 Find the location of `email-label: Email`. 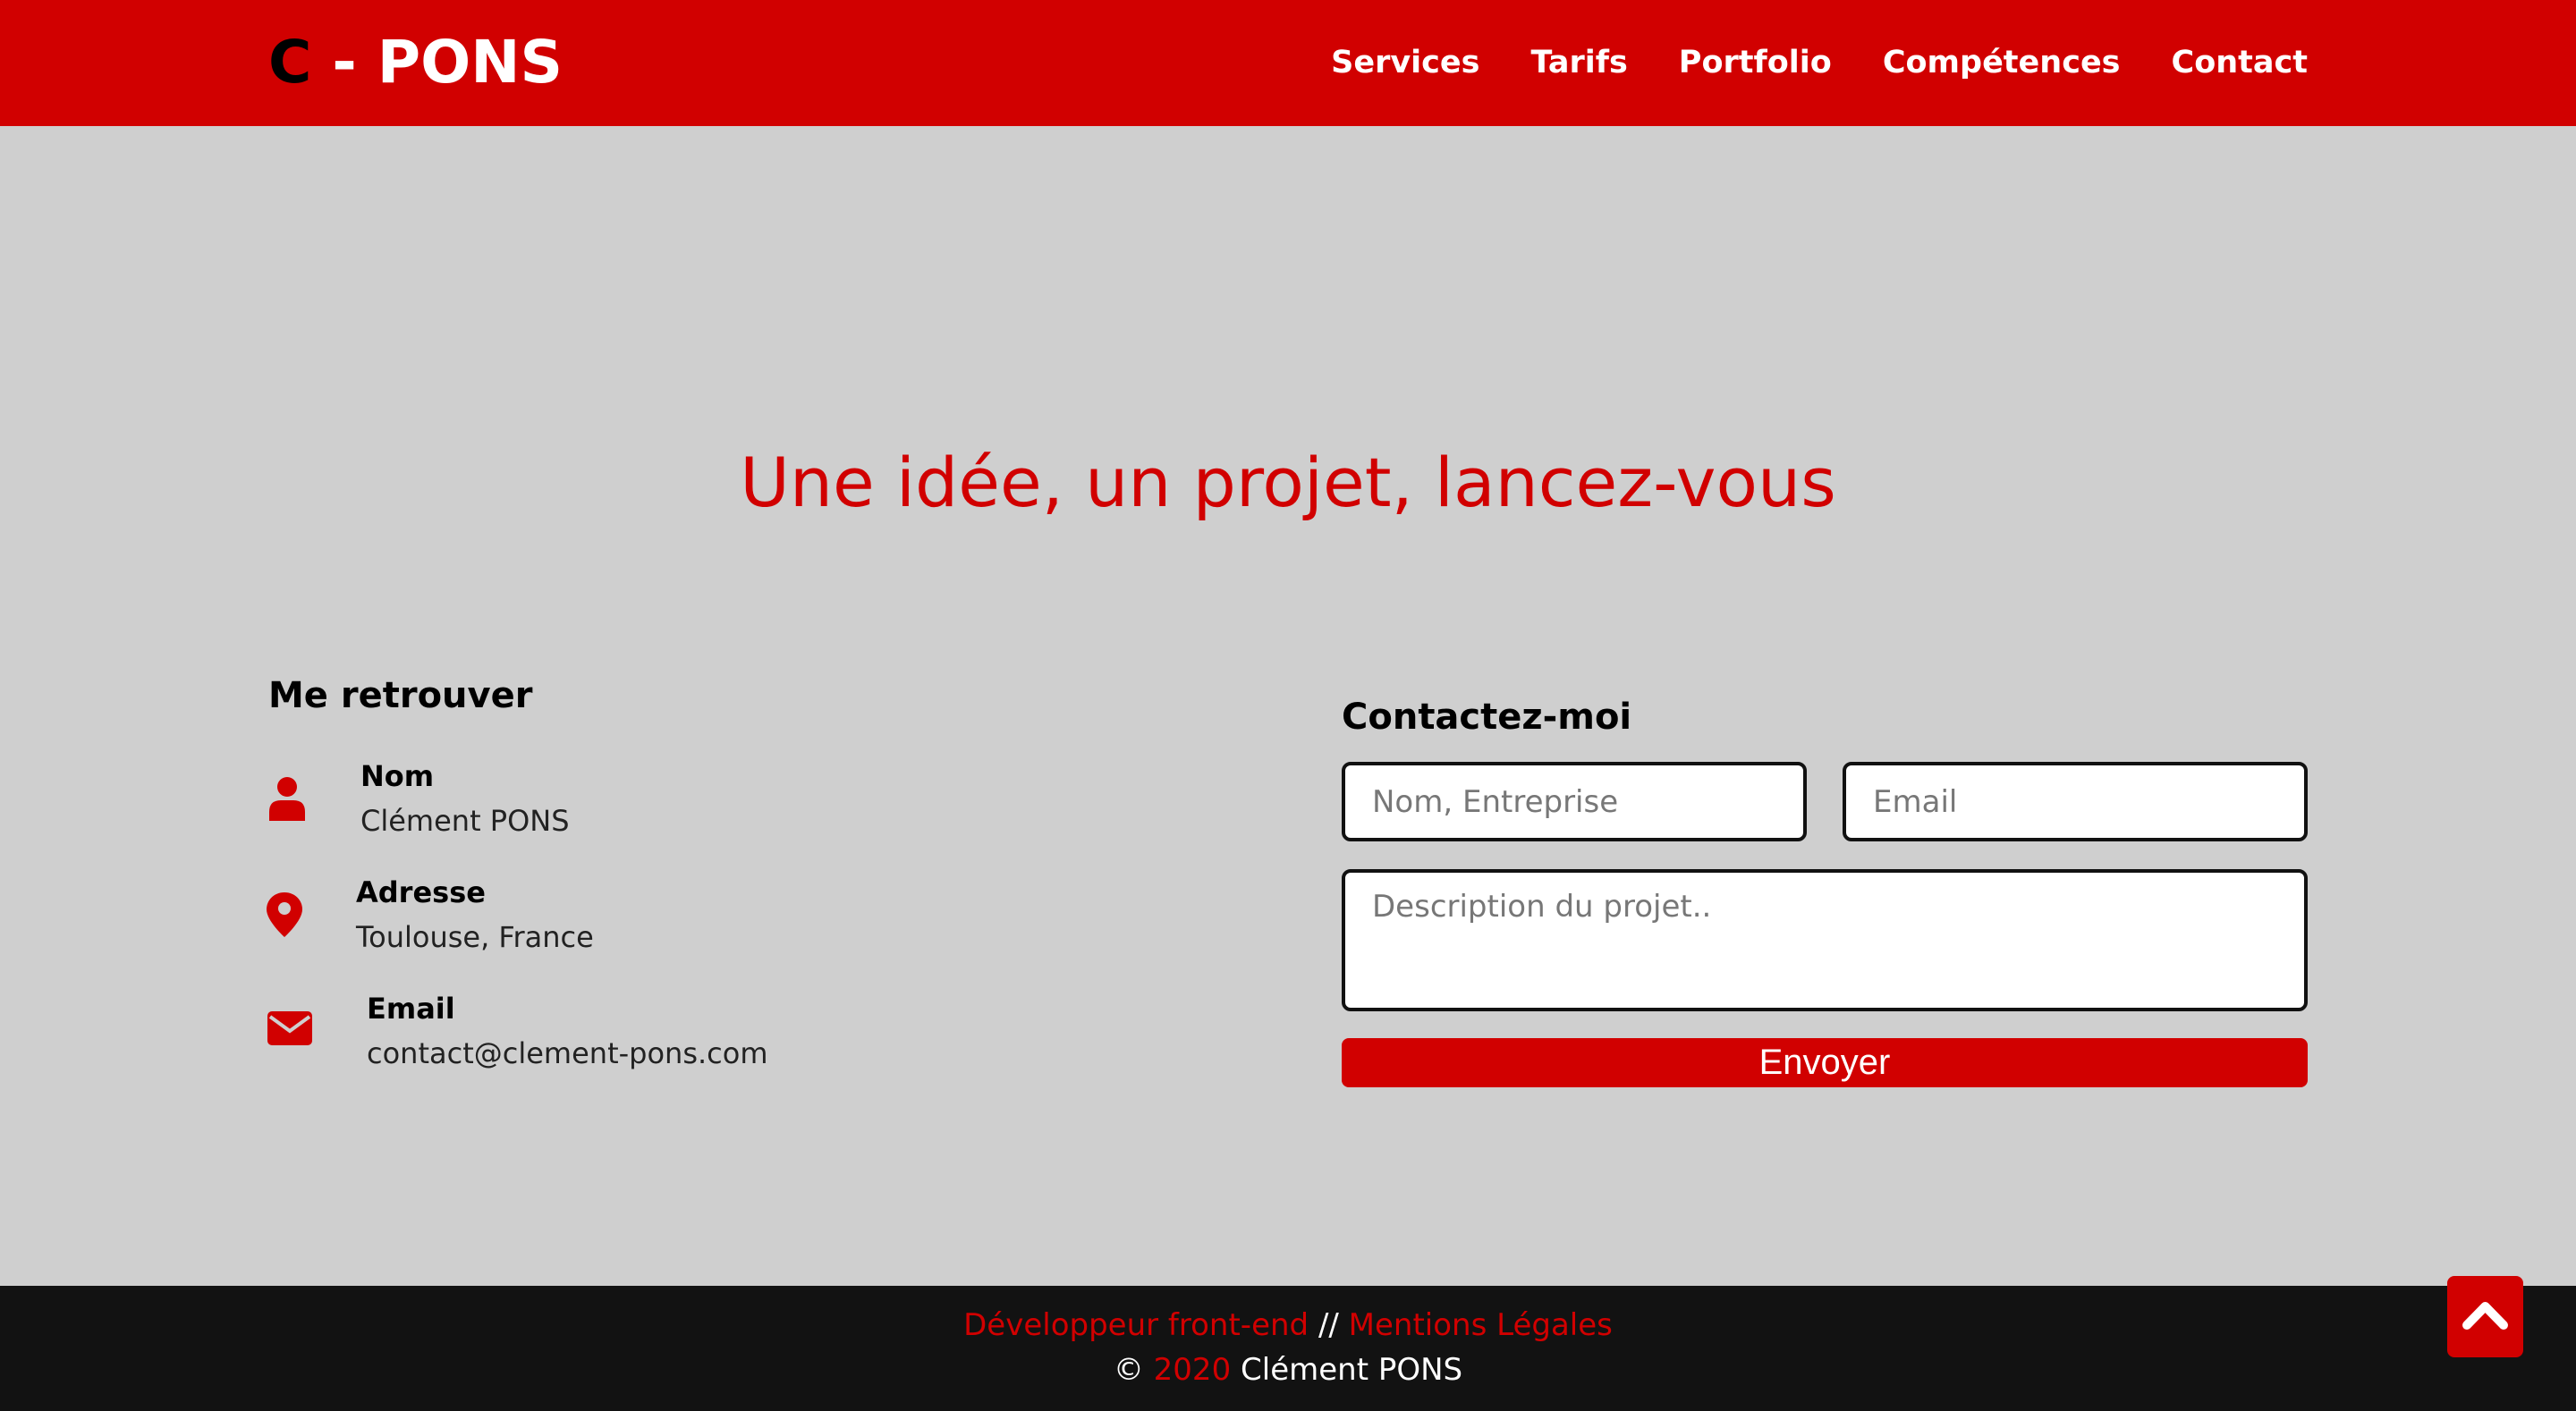

email-label: Email is located at coordinates (411, 1009).